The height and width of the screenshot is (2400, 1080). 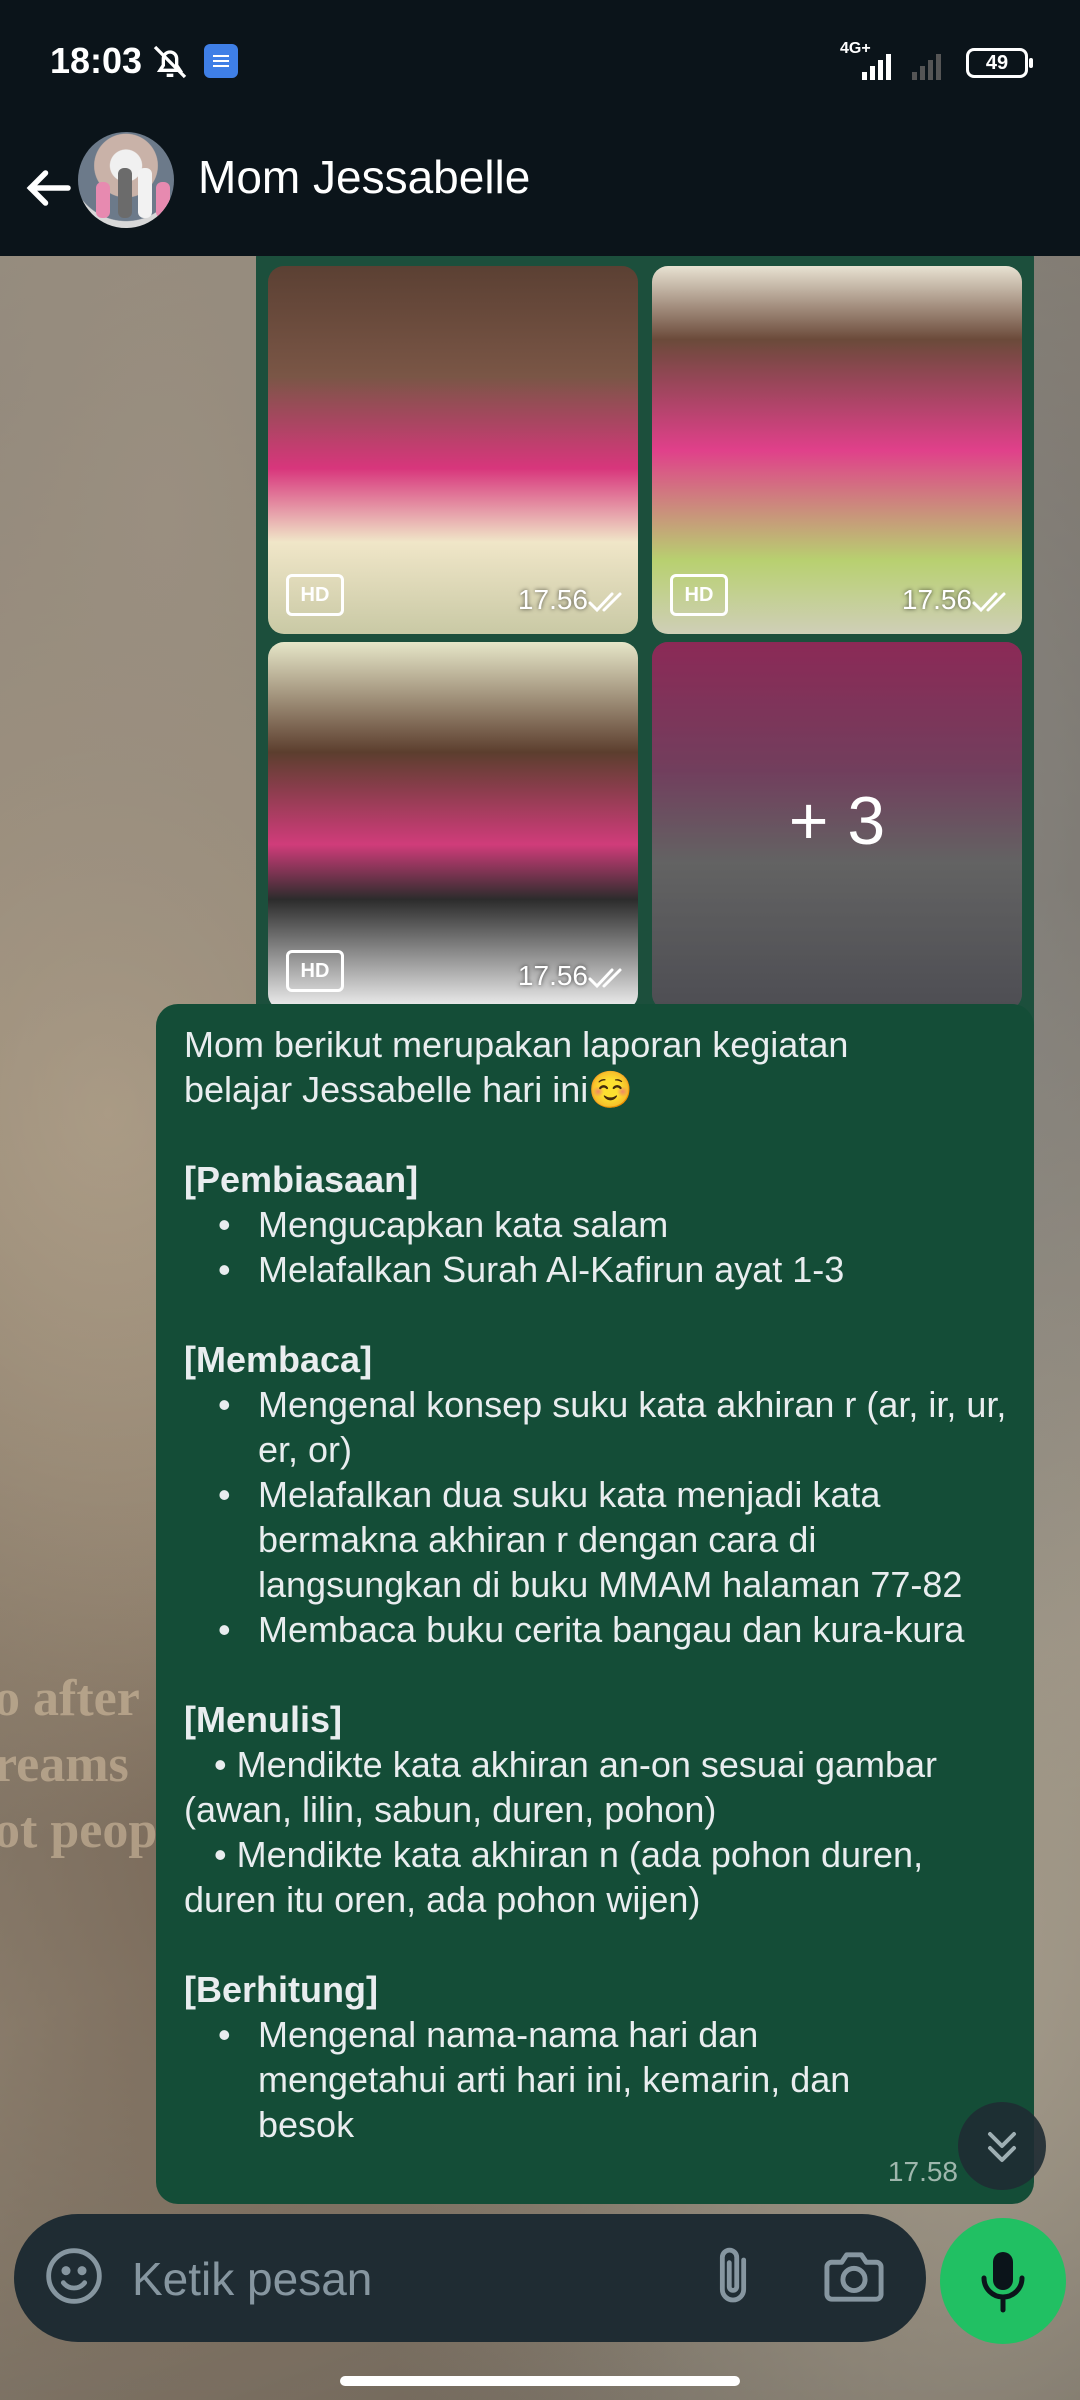 I want to click on message-app-icon, so click(x=221, y=61).